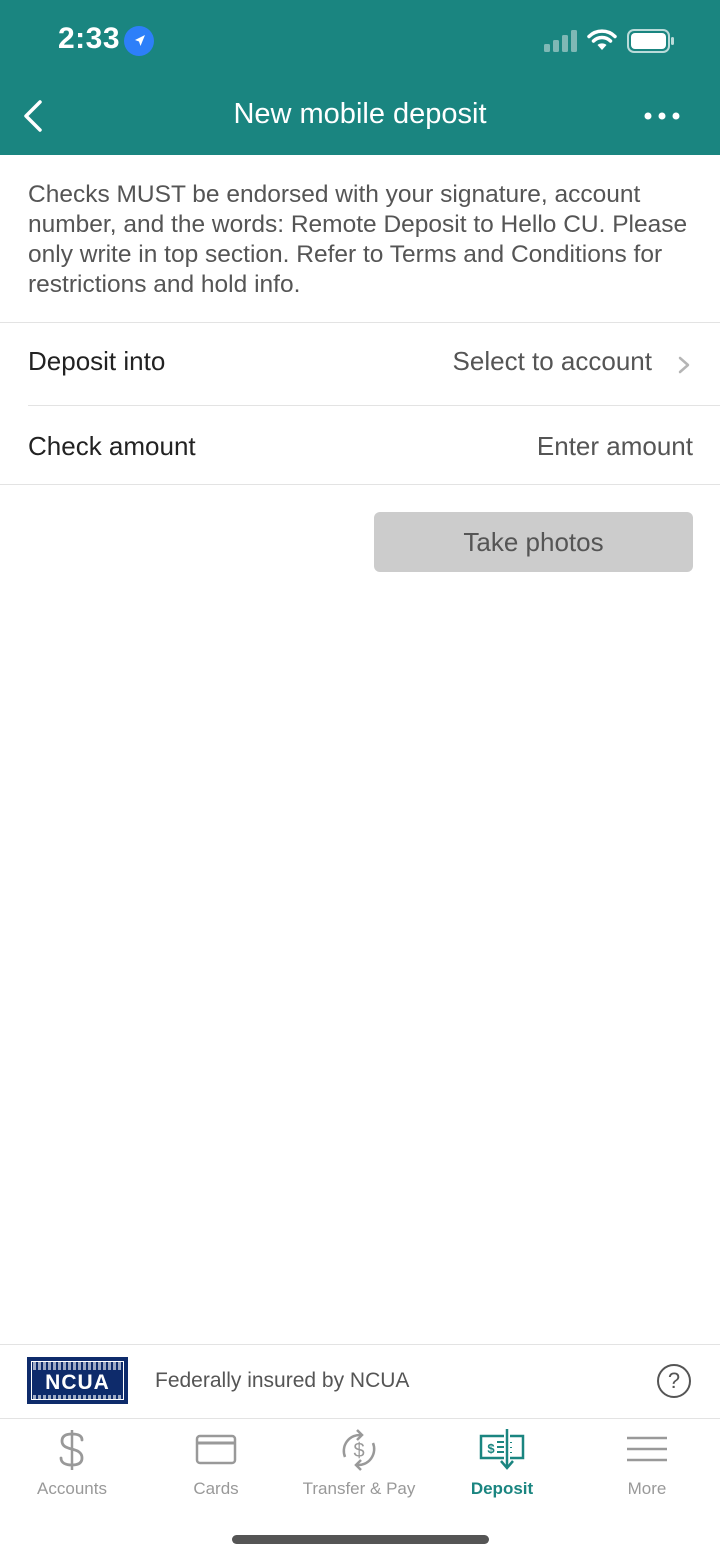 The image size is (720, 1558). I want to click on tab-accounts: Accounts, so click(72, 1464).